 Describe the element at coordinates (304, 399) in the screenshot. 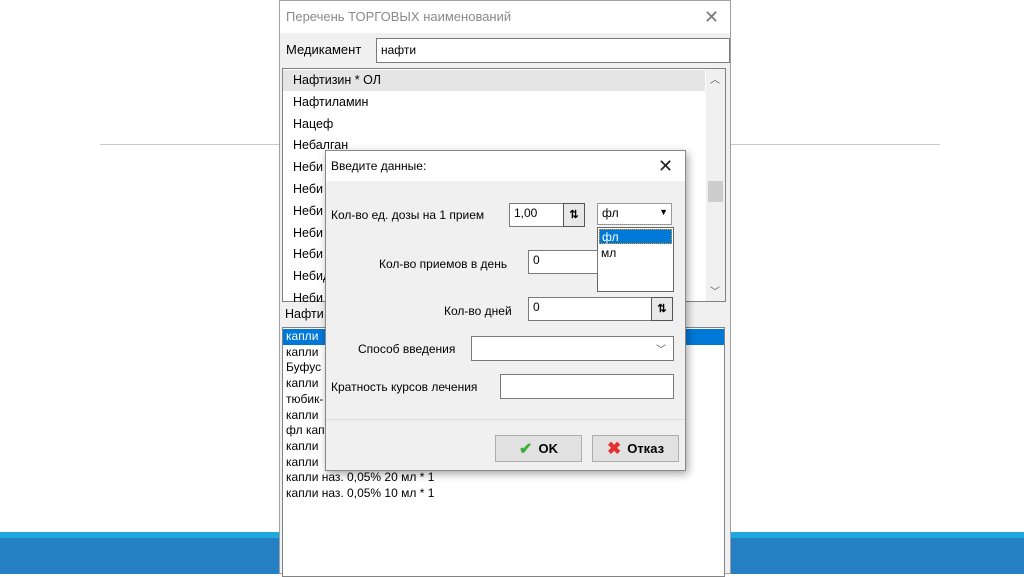

I see `form-item: тюбик-` at that location.